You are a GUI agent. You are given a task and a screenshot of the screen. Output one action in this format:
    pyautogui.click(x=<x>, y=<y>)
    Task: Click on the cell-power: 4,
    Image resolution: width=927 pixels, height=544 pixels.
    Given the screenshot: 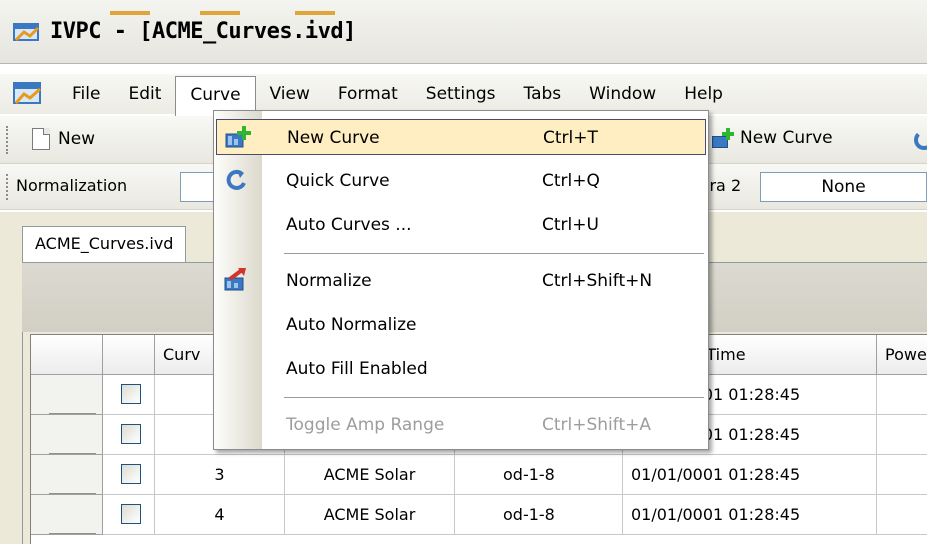 What is the action you would take?
    pyautogui.click(x=902, y=515)
    